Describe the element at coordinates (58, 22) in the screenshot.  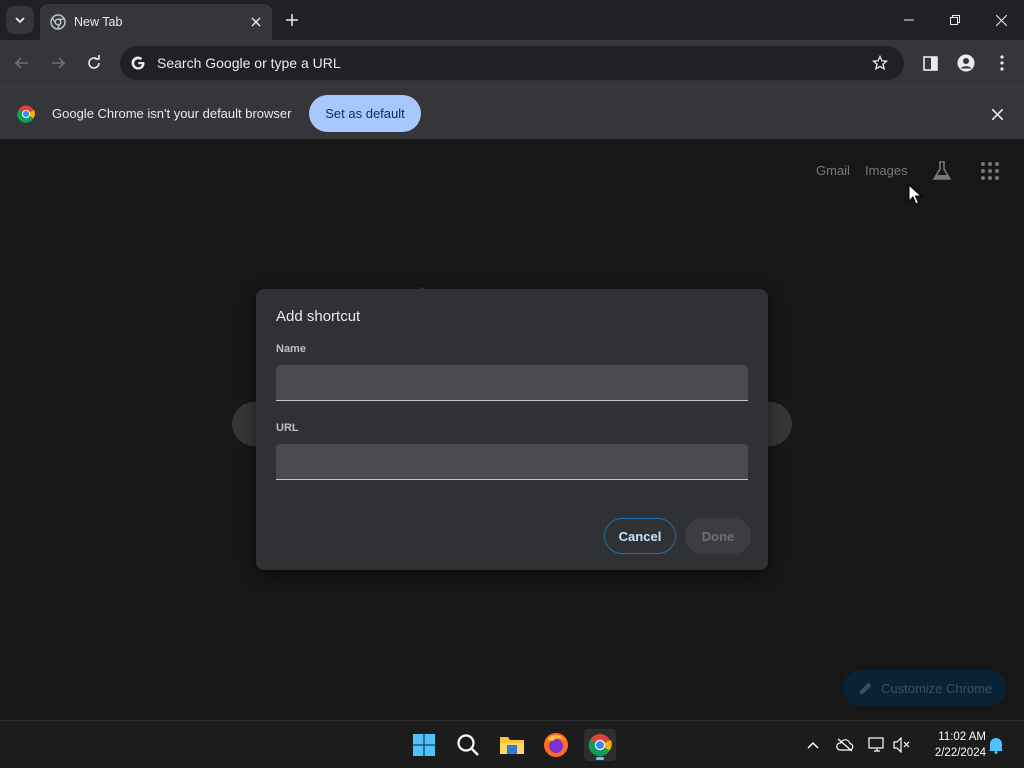
I see `chrome-tab-icon` at that location.